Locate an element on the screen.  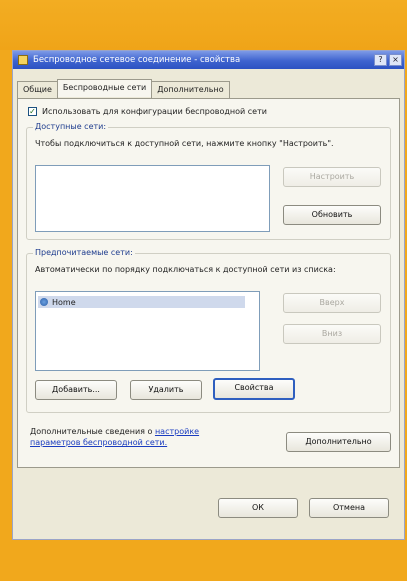
move-up-button: Вверх is located at coordinates (332, 303).